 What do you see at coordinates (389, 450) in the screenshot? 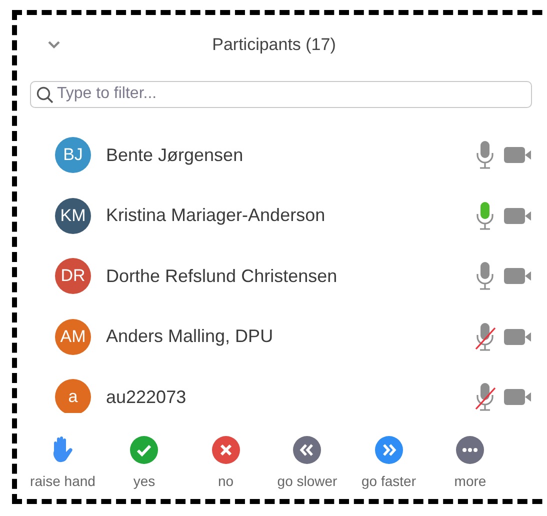
I see `double-right-chevron-icon` at bounding box center [389, 450].